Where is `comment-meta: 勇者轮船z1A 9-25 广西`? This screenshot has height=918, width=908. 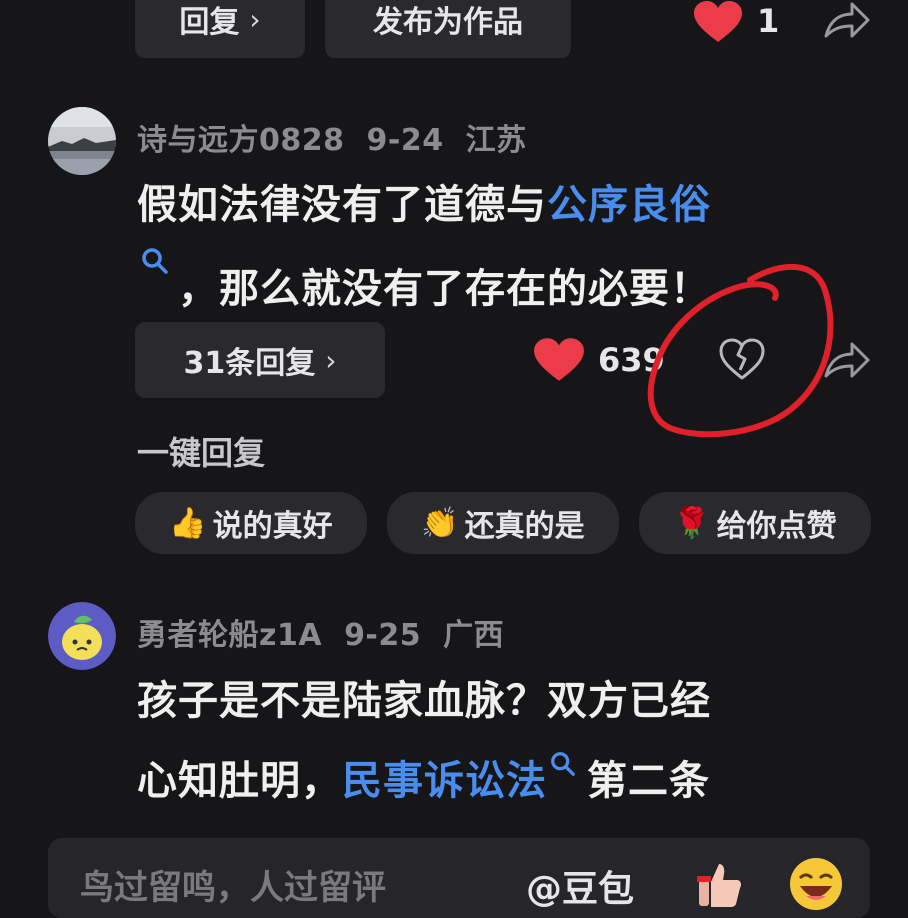
comment-meta: 勇者轮船z1A 9-25 广西 is located at coordinates (331, 632).